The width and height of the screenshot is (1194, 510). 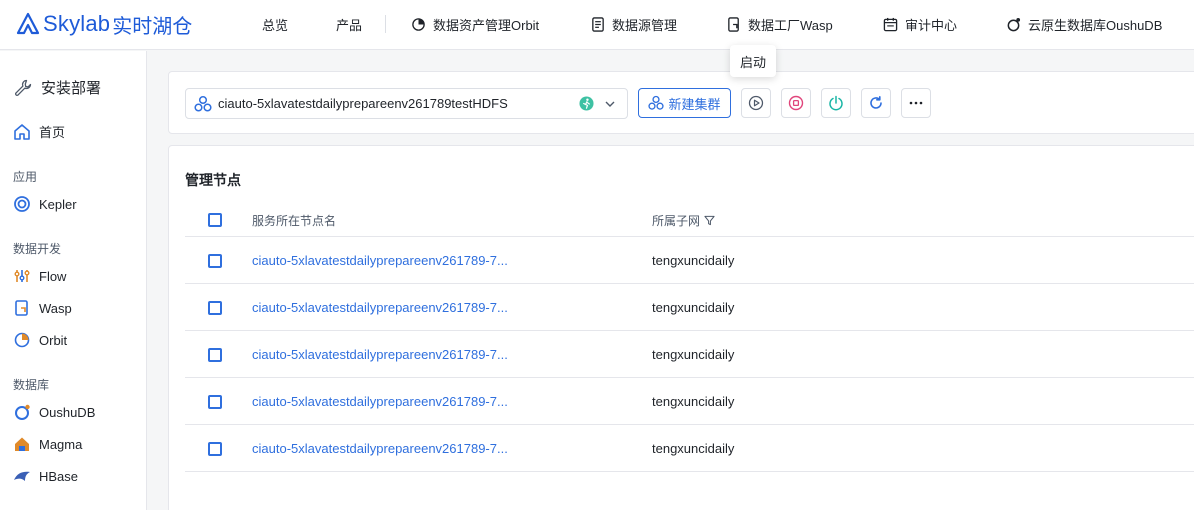 I want to click on select-all-checkbox, so click(x=215, y=220).